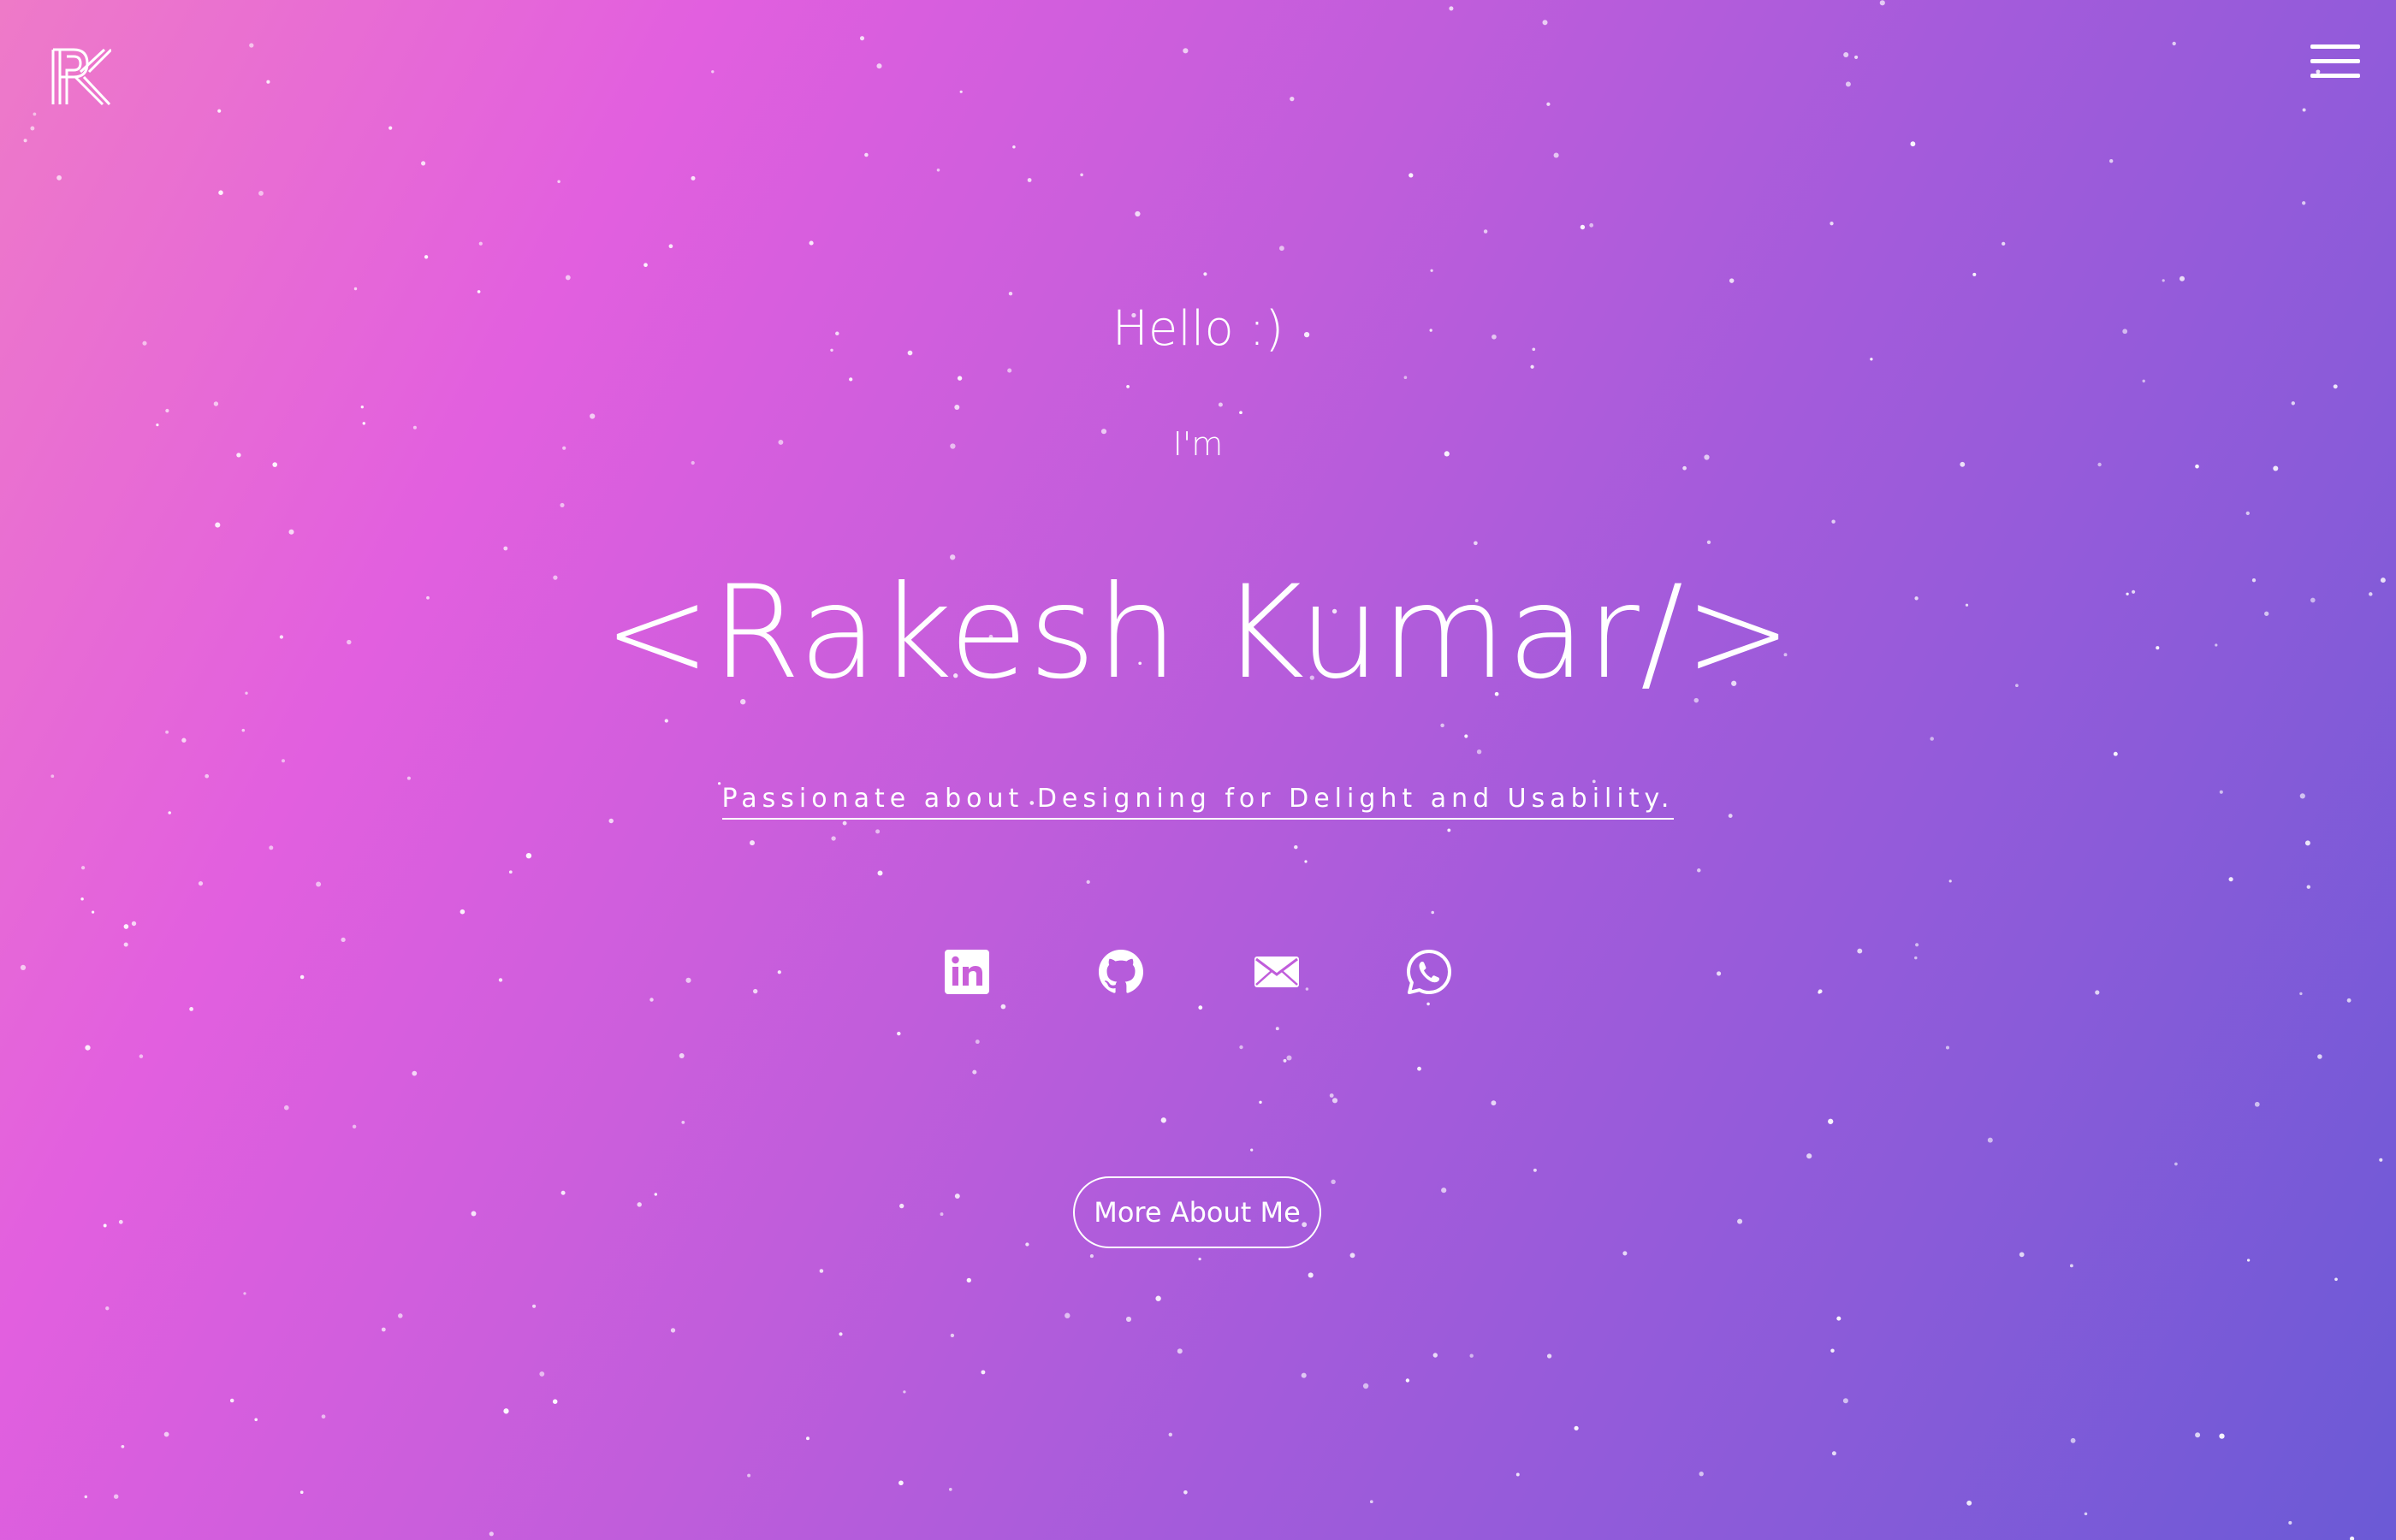 The image size is (2396, 1540). What do you see at coordinates (1429, 972) in the screenshot?
I see `whatsapp-icon` at bounding box center [1429, 972].